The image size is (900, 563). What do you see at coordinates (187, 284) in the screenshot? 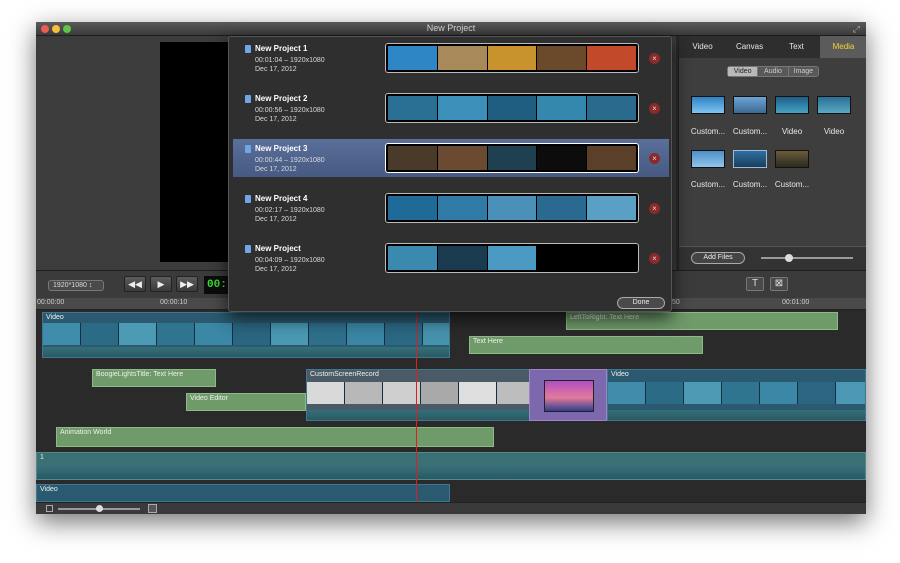
I see `fast-forward-button: ▶▶` at bounding box center [187, 284].